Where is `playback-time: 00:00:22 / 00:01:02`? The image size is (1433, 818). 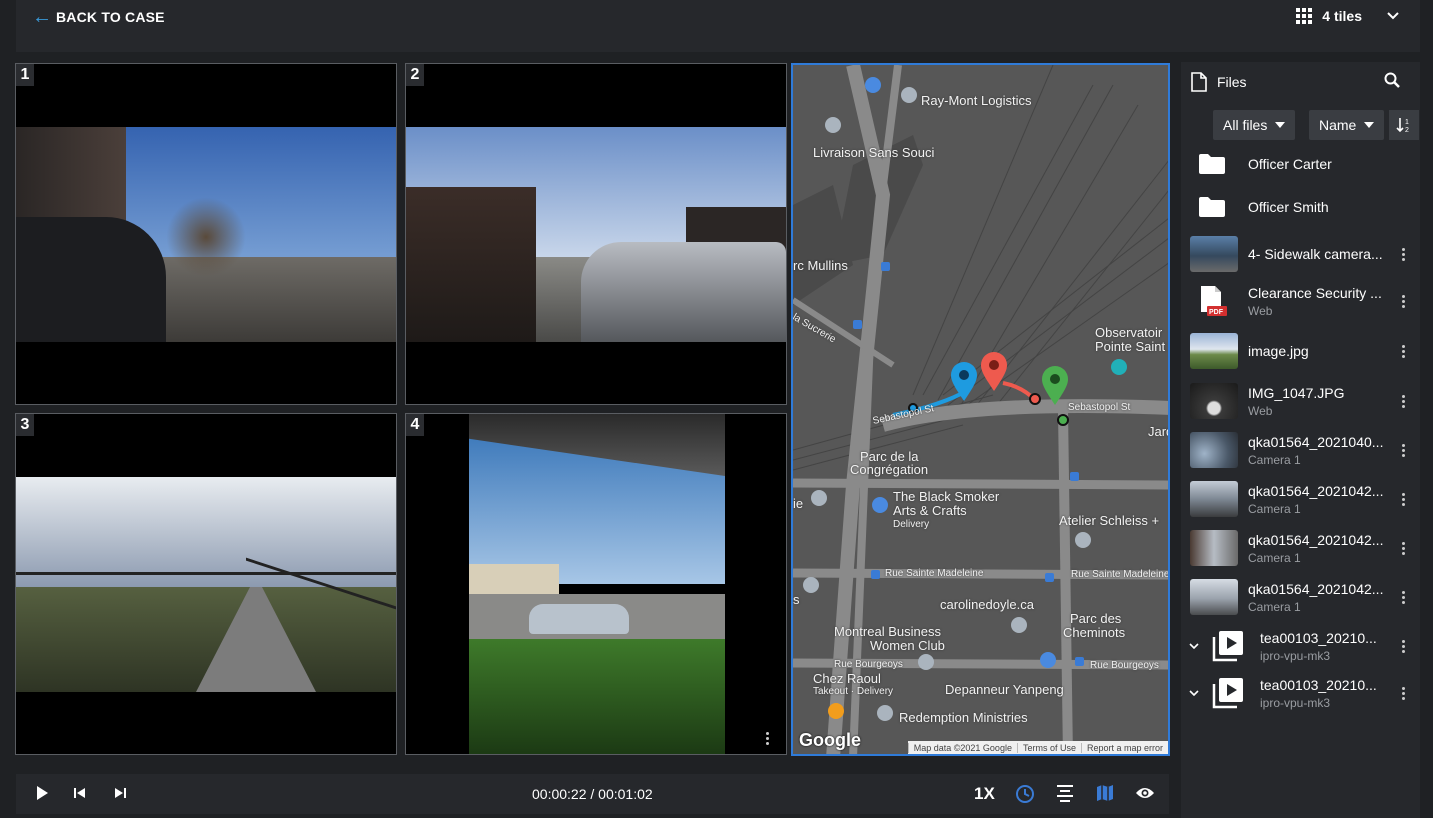 playback-time: 00:00:22 / 00:01:02 is located at coordinates (592, 794).